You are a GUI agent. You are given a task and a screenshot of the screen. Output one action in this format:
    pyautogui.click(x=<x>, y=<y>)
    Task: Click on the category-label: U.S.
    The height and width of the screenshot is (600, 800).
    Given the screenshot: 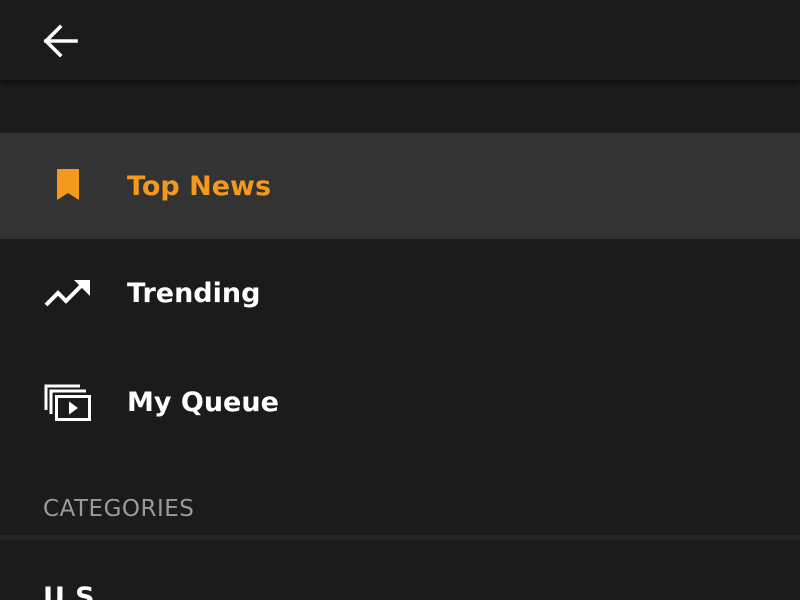 What is the action you would take?
    pyautogui.click(x=74, y=591)
    